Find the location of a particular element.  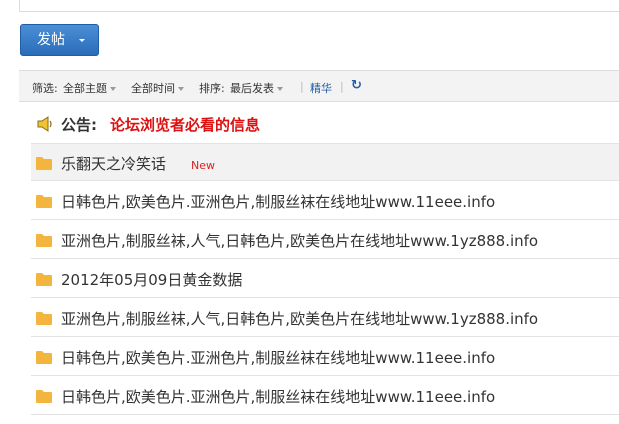

announcement-row: 公告: 论坛浏览者必看的信息 is located at coordinates (325, 124).